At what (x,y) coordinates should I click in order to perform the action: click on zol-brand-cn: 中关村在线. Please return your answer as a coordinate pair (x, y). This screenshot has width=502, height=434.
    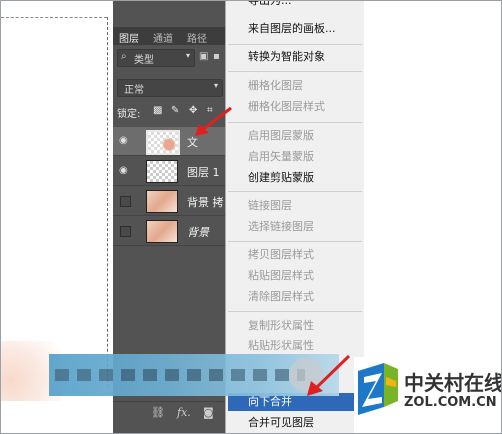
    Looking at the image, I should click on (453, 383).